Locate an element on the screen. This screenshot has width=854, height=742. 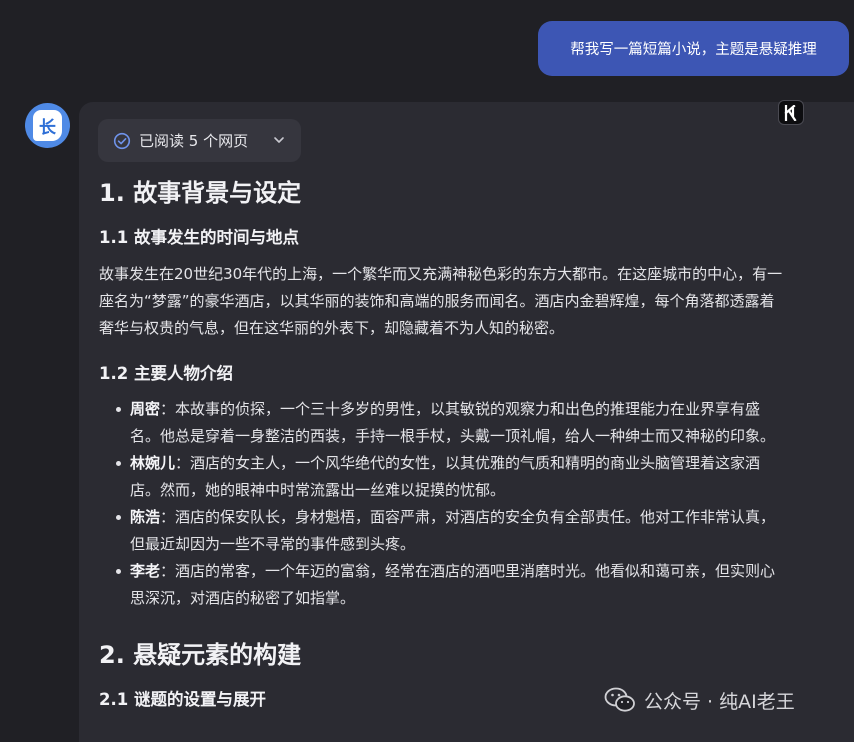
character-desc-line: 酒店的保安队长，身材魁梧，面容严肃，对酒店的安全负有全部责任。他对工作非常认真， is located at coordinates (475, 517).